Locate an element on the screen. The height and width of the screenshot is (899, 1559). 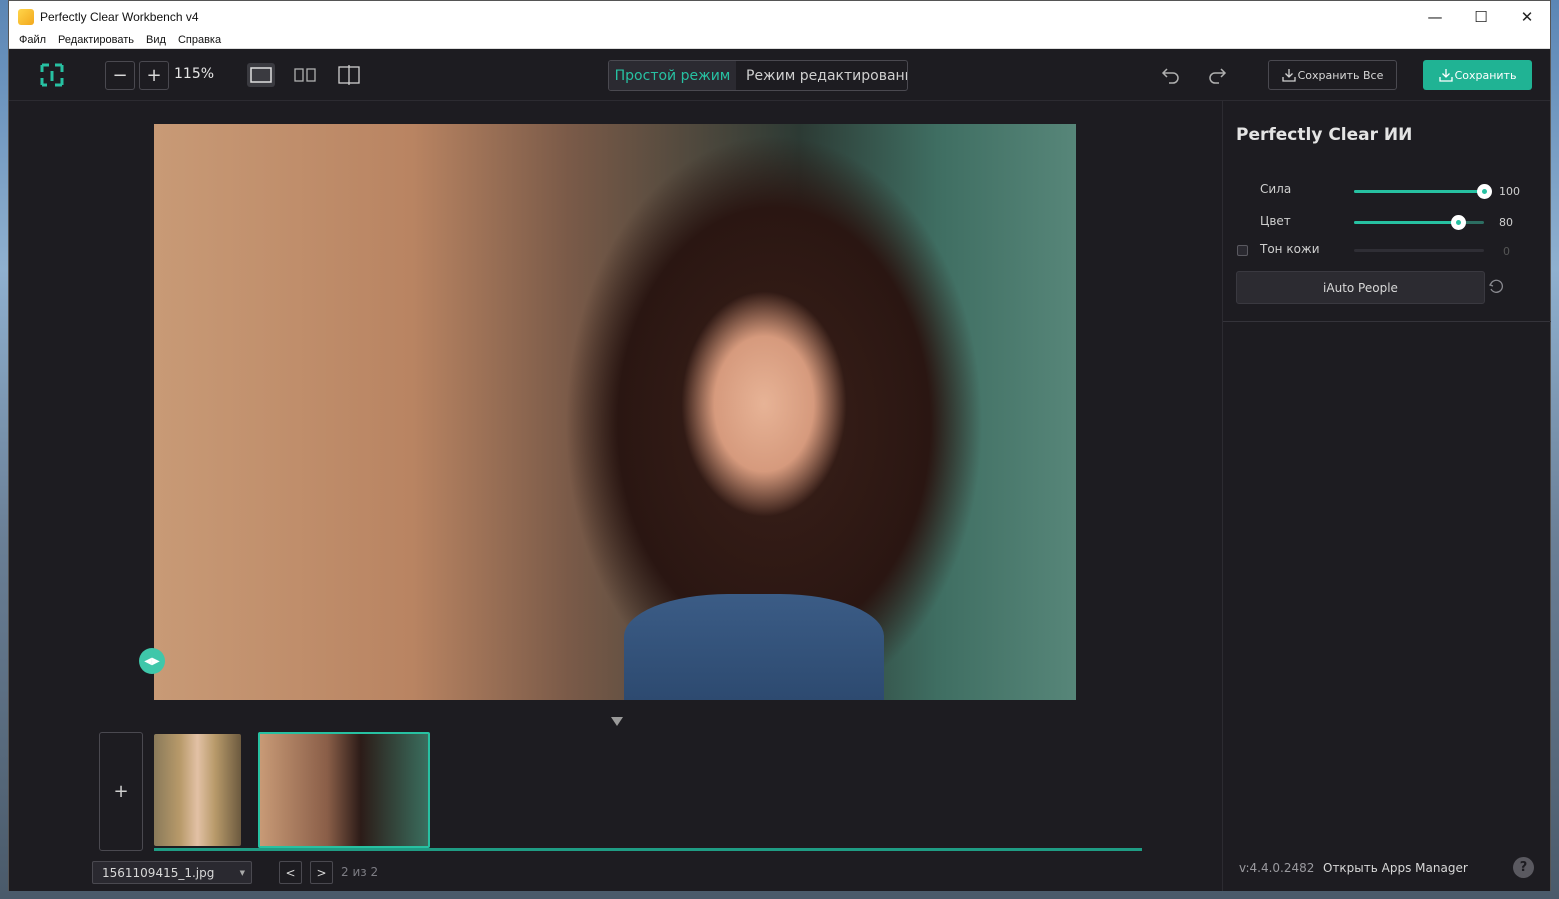
filmstrip-scrollbar is located at coordinates (648, 849).